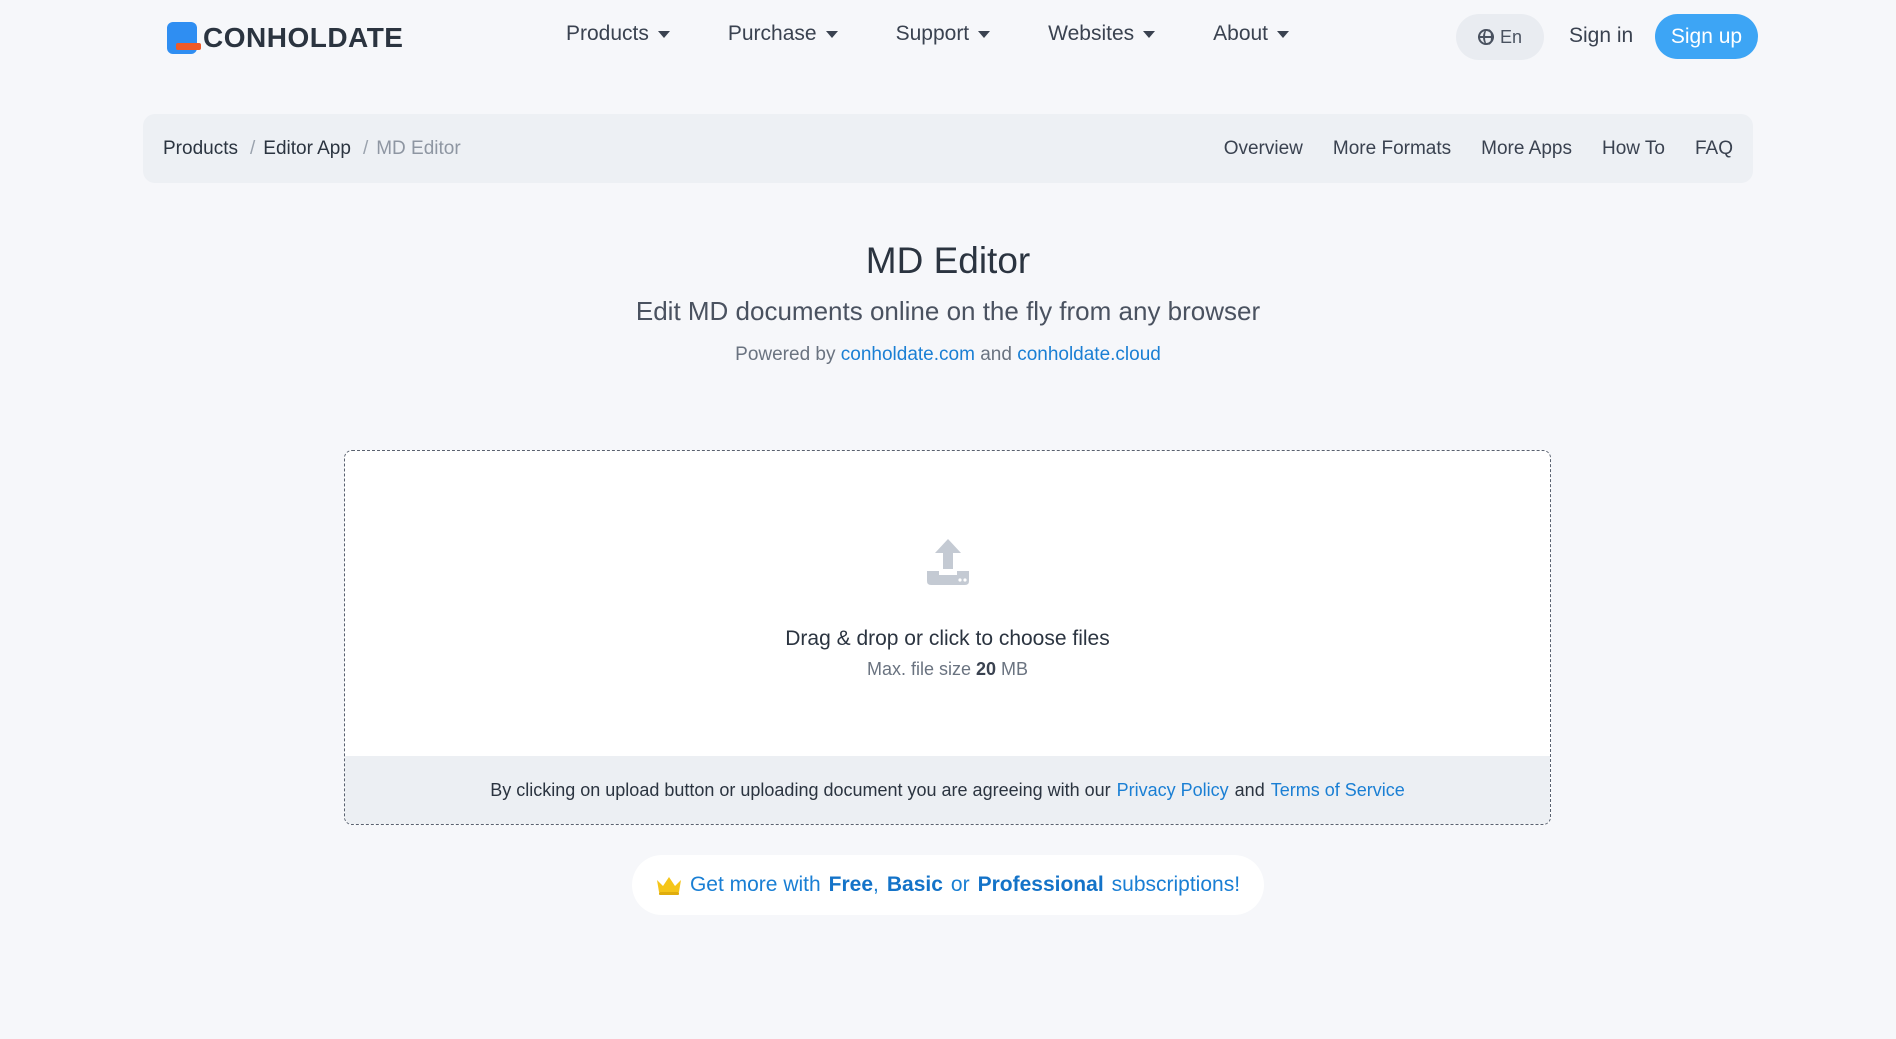 The width and height of the screenshot is (1896, 1039). Describe the element at coordinates (1601, 36) in the screenshot. I see `sign-in-link: Sign in` at that location.